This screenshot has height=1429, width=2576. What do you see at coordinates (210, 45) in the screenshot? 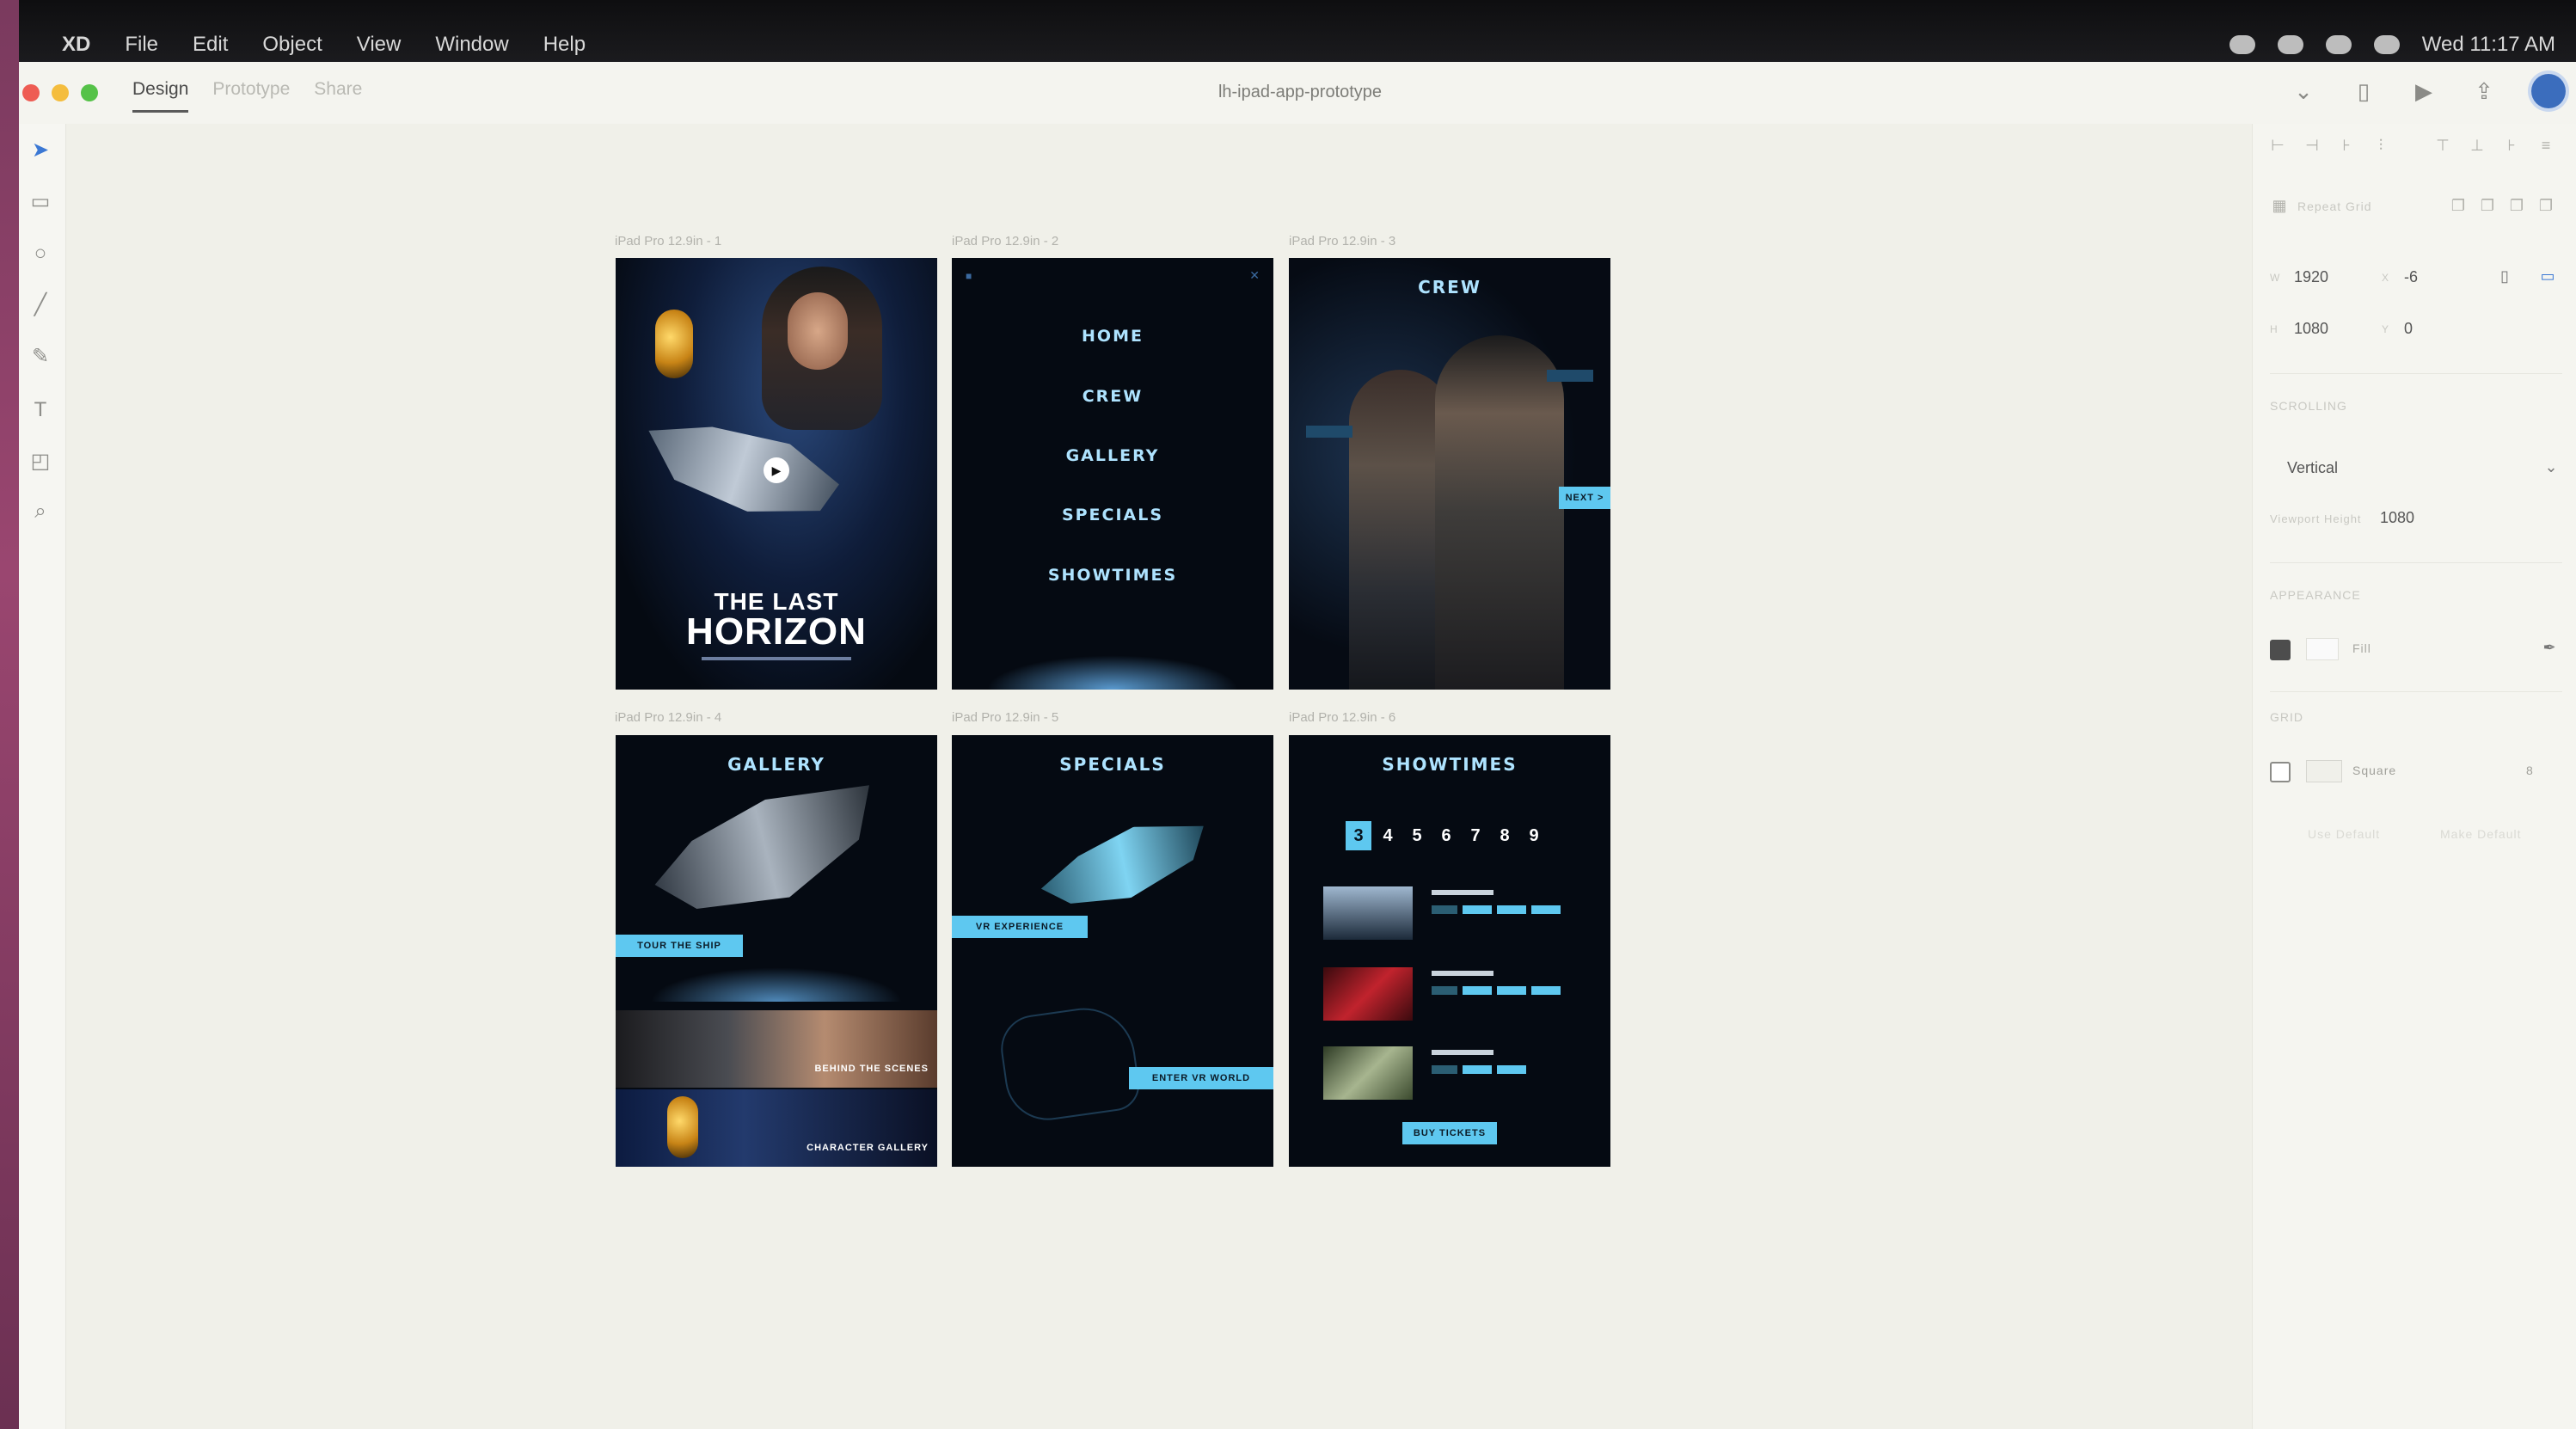
I see `menu-edit: Edit` at bounding box center [210, 45].